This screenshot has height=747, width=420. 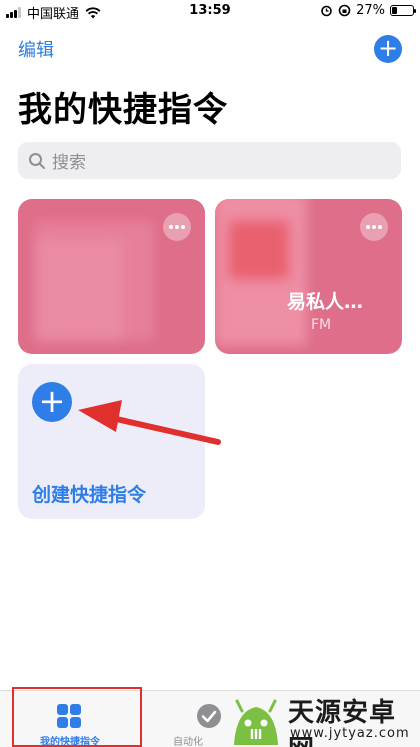 I want to click on page-title: 我的快捷指令, so click(x=123, y=110).